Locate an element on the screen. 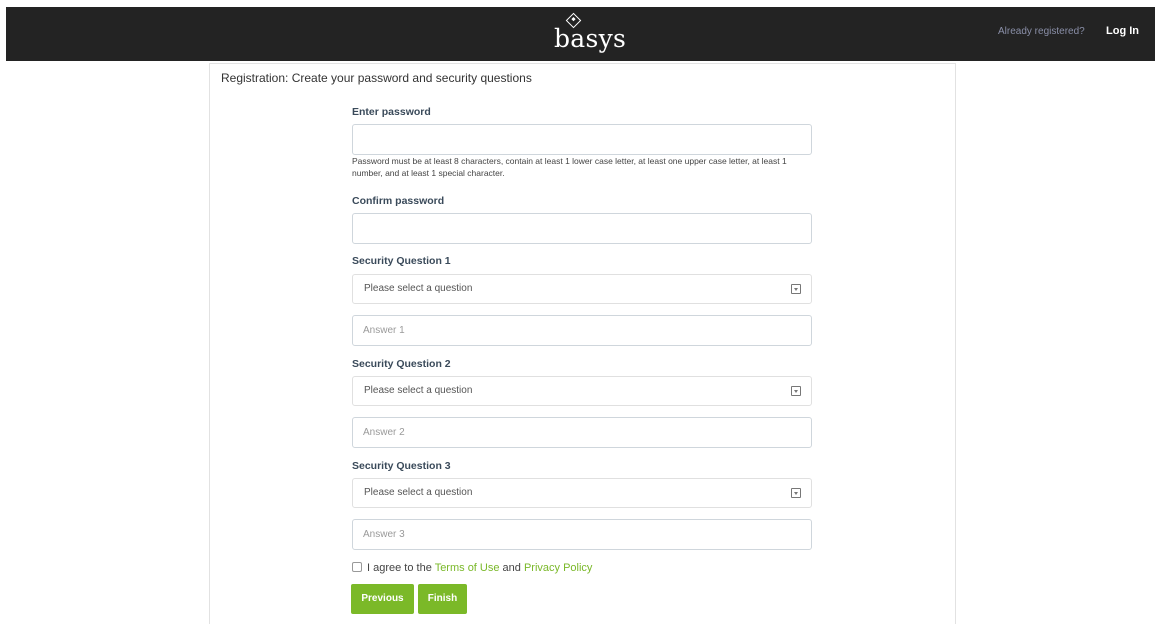  agree-checkbox is located at coordinates (357, 567).